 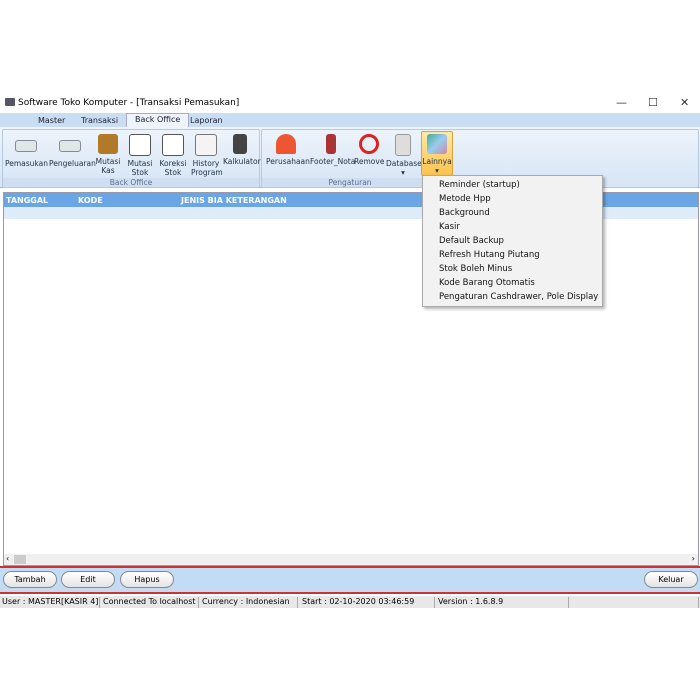 I want to click on menu-item-refresh-hutang-piutang: Refresh Hutang Piutang, so click(x=512, y=255).